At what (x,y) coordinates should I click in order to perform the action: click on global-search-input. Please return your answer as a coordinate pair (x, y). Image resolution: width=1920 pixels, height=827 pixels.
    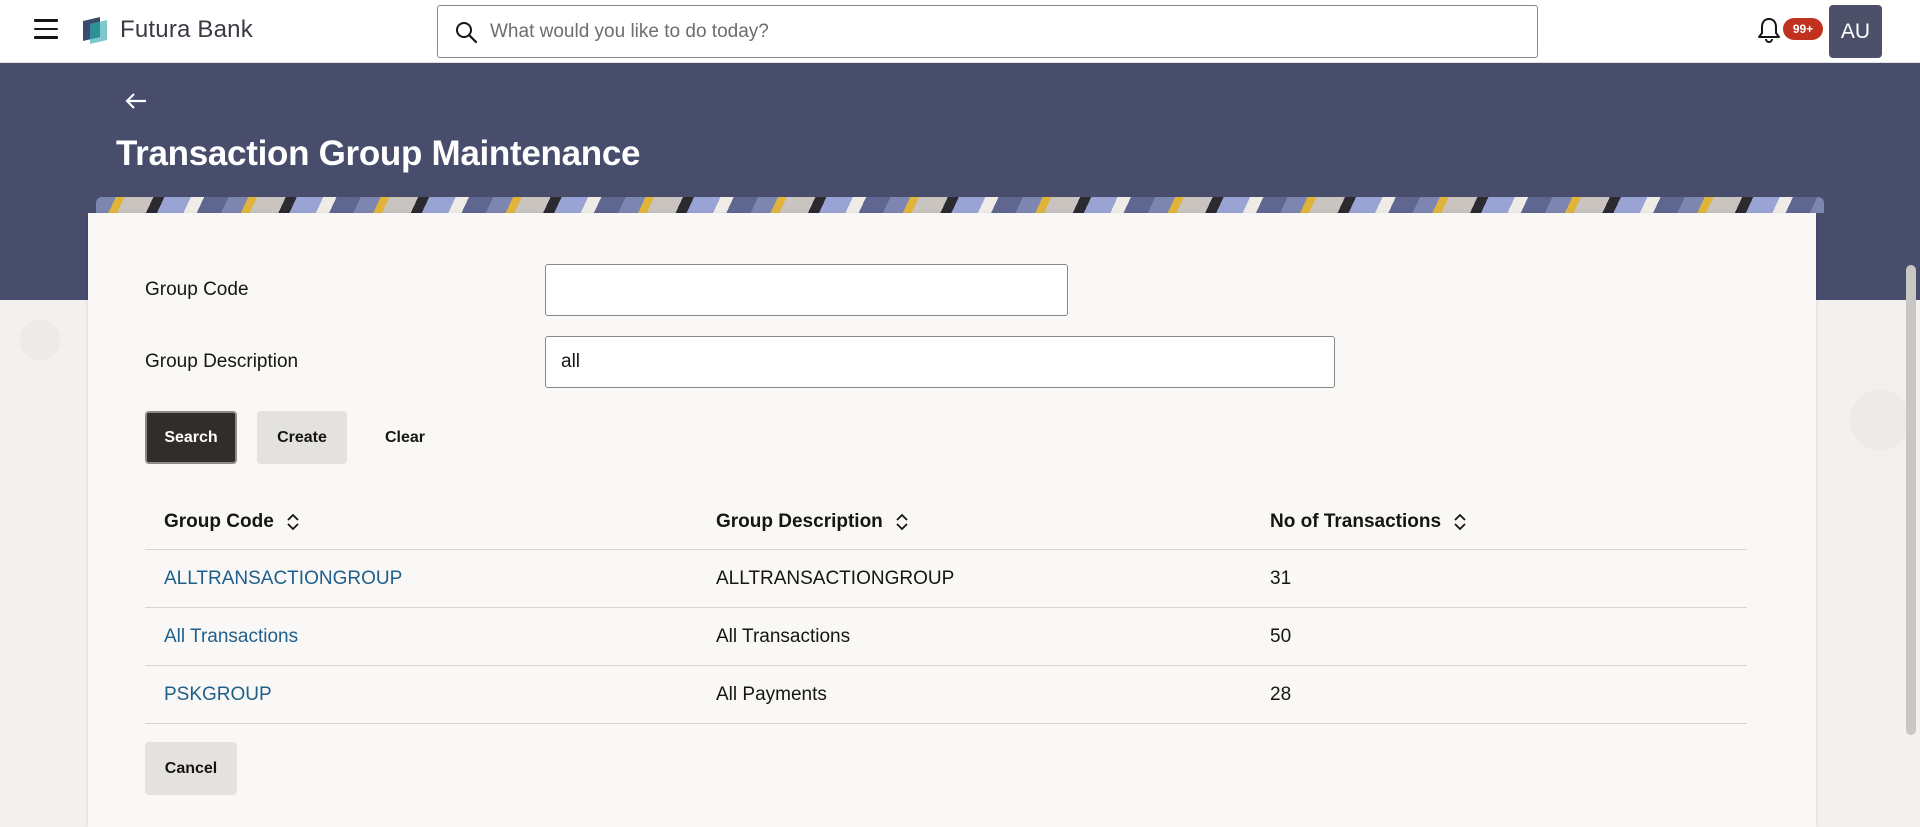
    Looking at the image, I should click on (1010, 31).